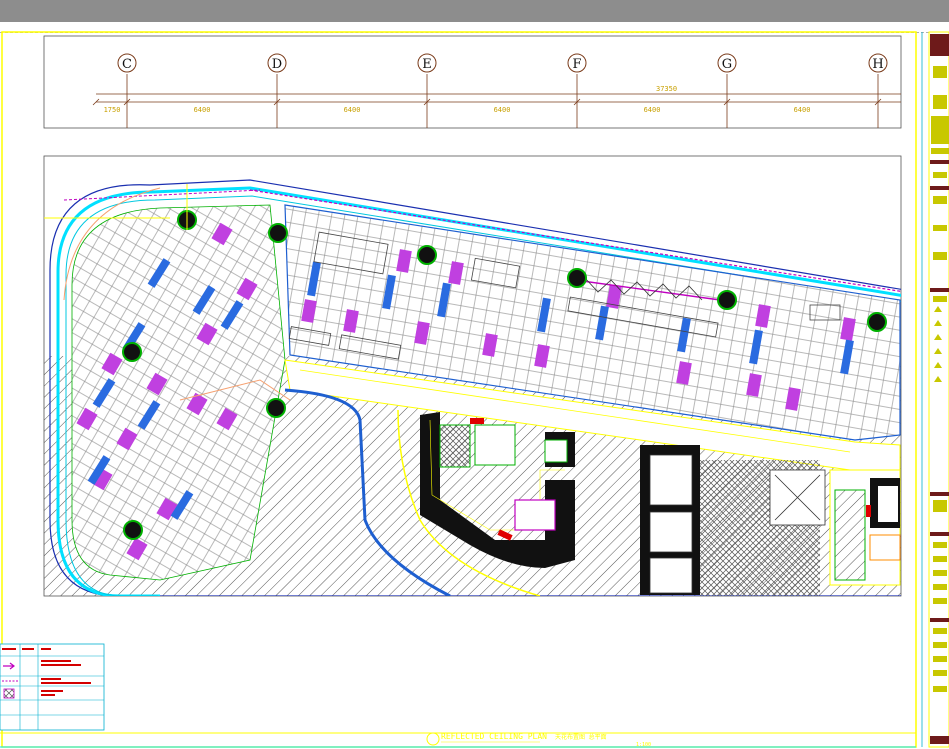 Image resolution: width=949 pixels, height=749 pixels. I want to click on axis-label: D, so click(277, 64).